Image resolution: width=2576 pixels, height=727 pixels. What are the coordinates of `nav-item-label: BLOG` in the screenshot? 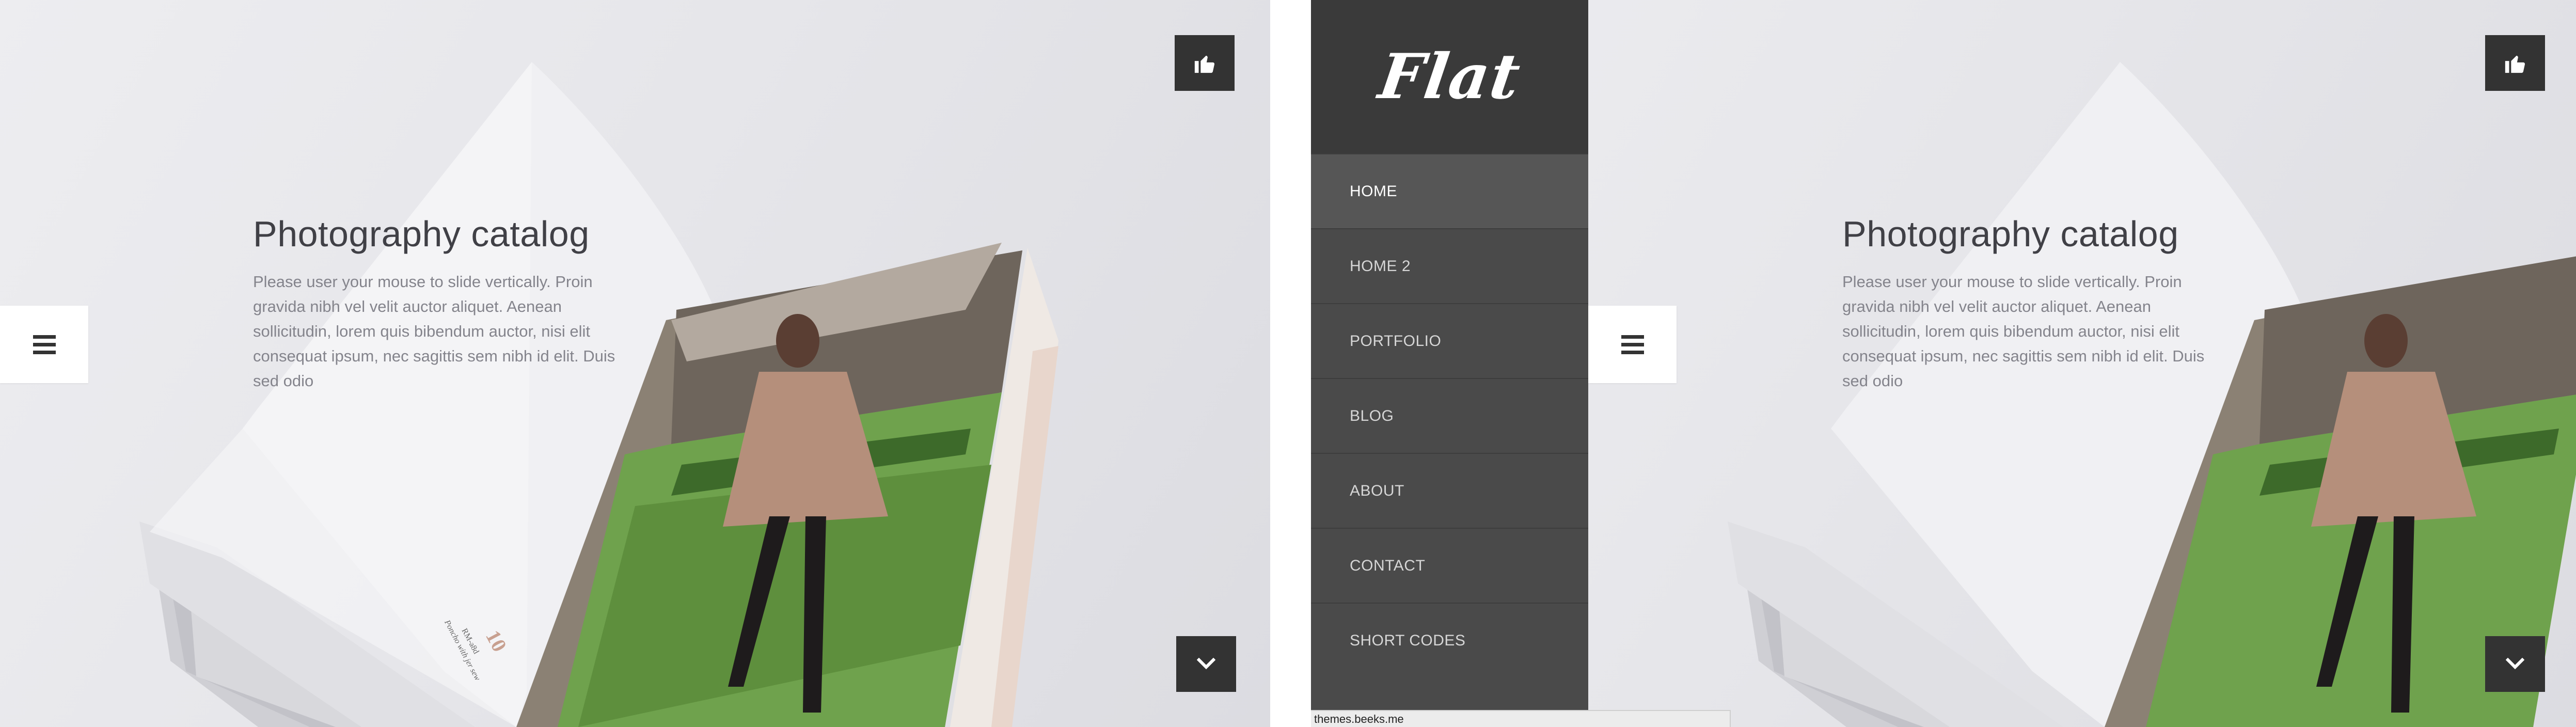 It's located at (1372, 415).